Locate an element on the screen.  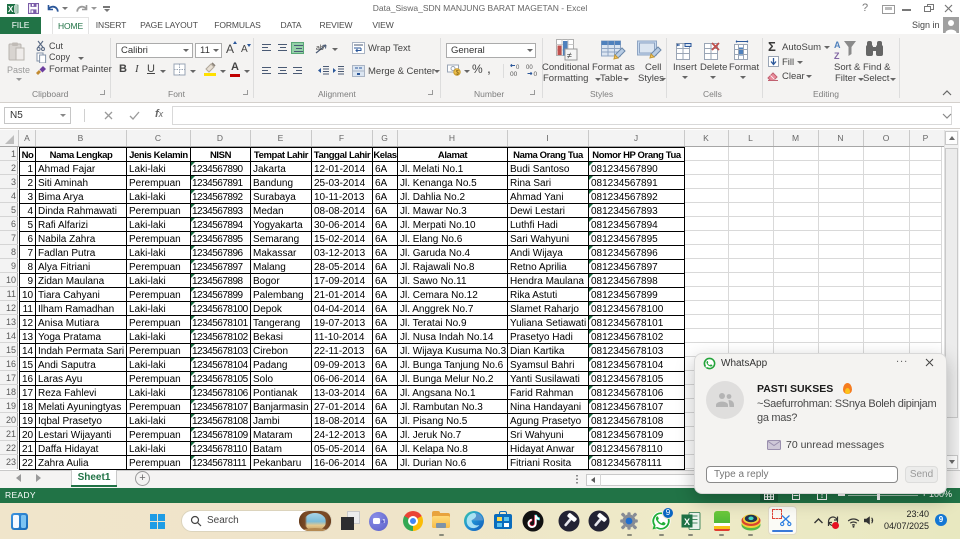
svg-text: A is located at coordinates (837, 45).